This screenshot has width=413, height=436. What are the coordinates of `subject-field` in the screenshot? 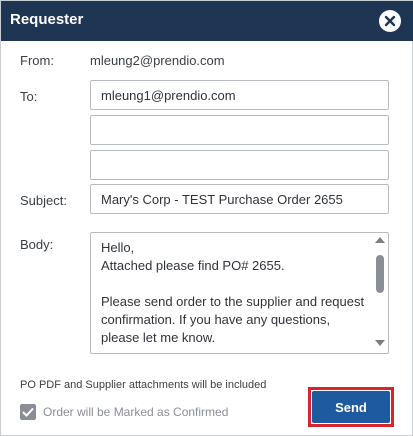 It's located at (239, 199).